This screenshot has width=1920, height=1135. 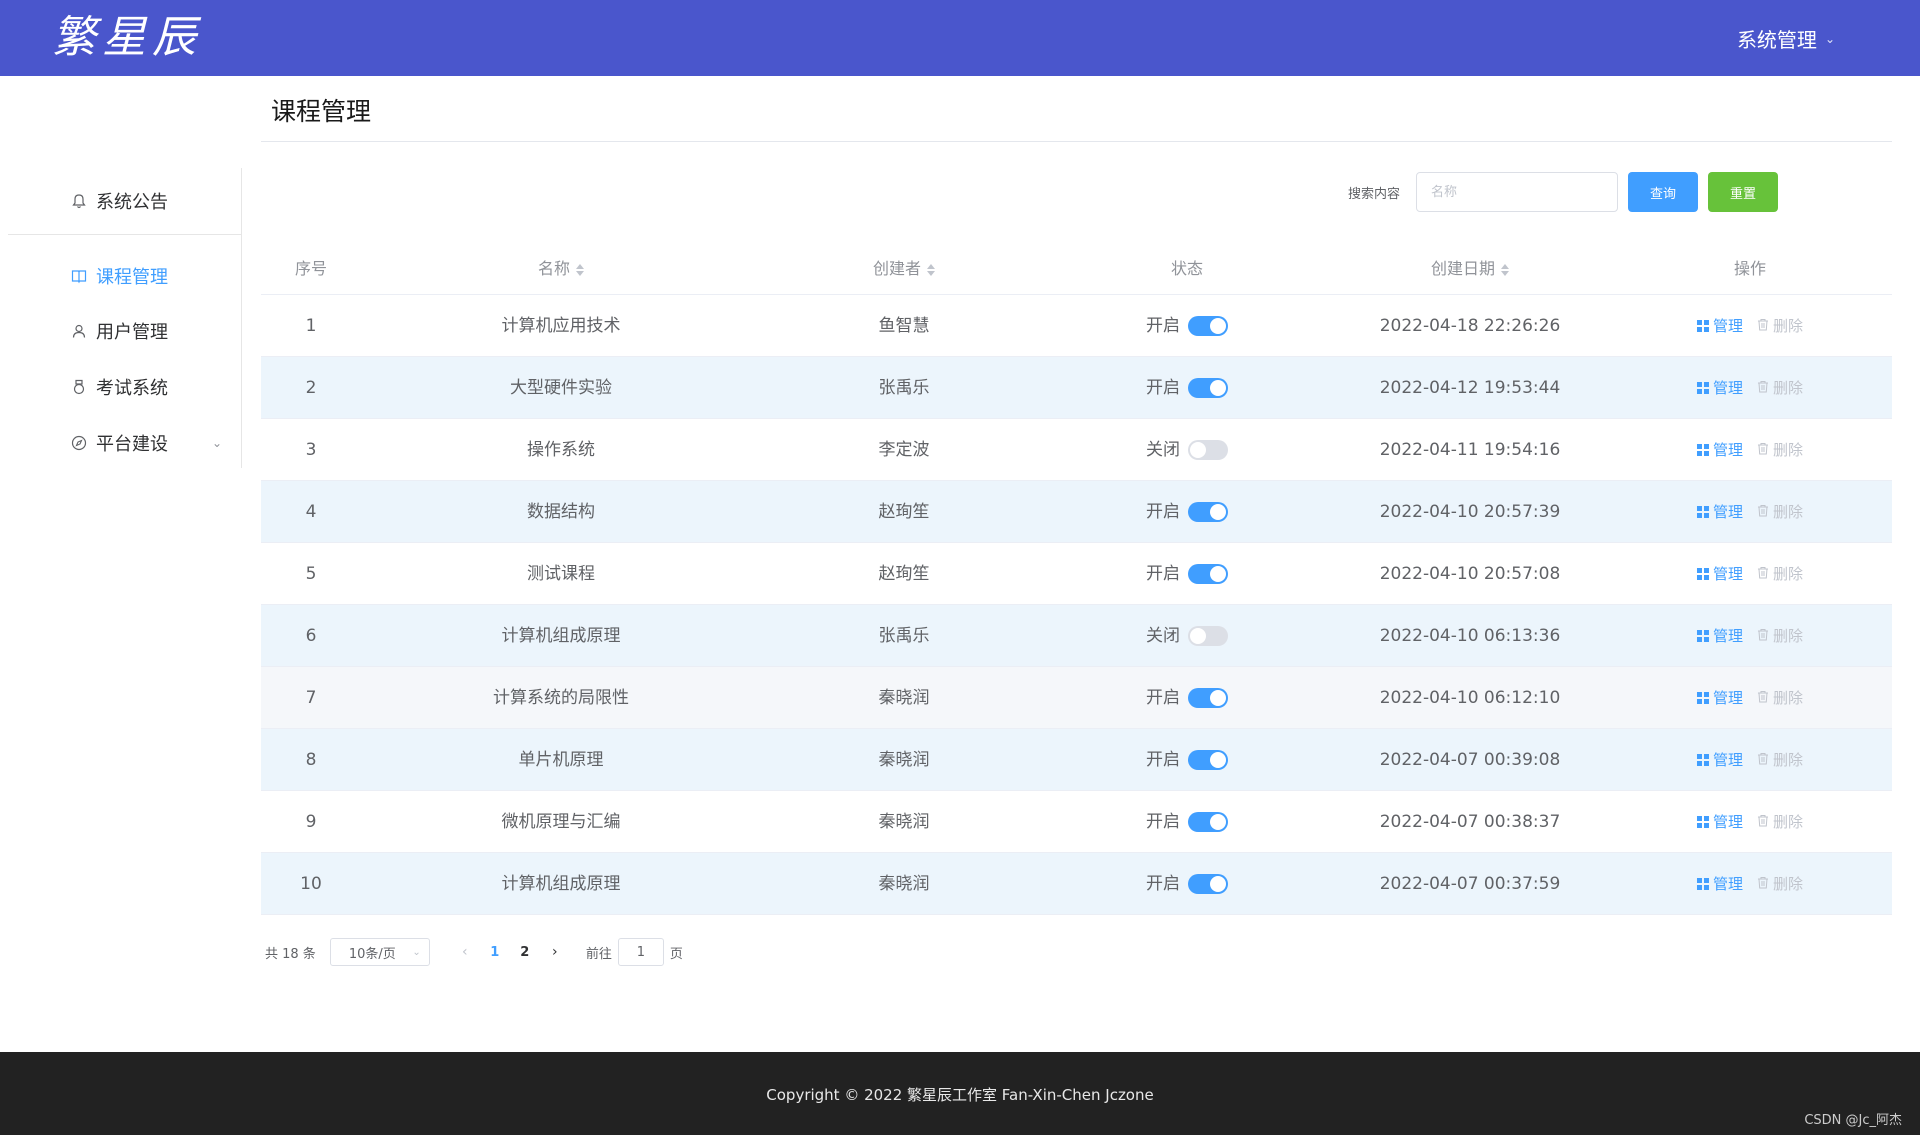 I want to click on cell-name: 计算系统的局限性, so click(x=561, y=698).